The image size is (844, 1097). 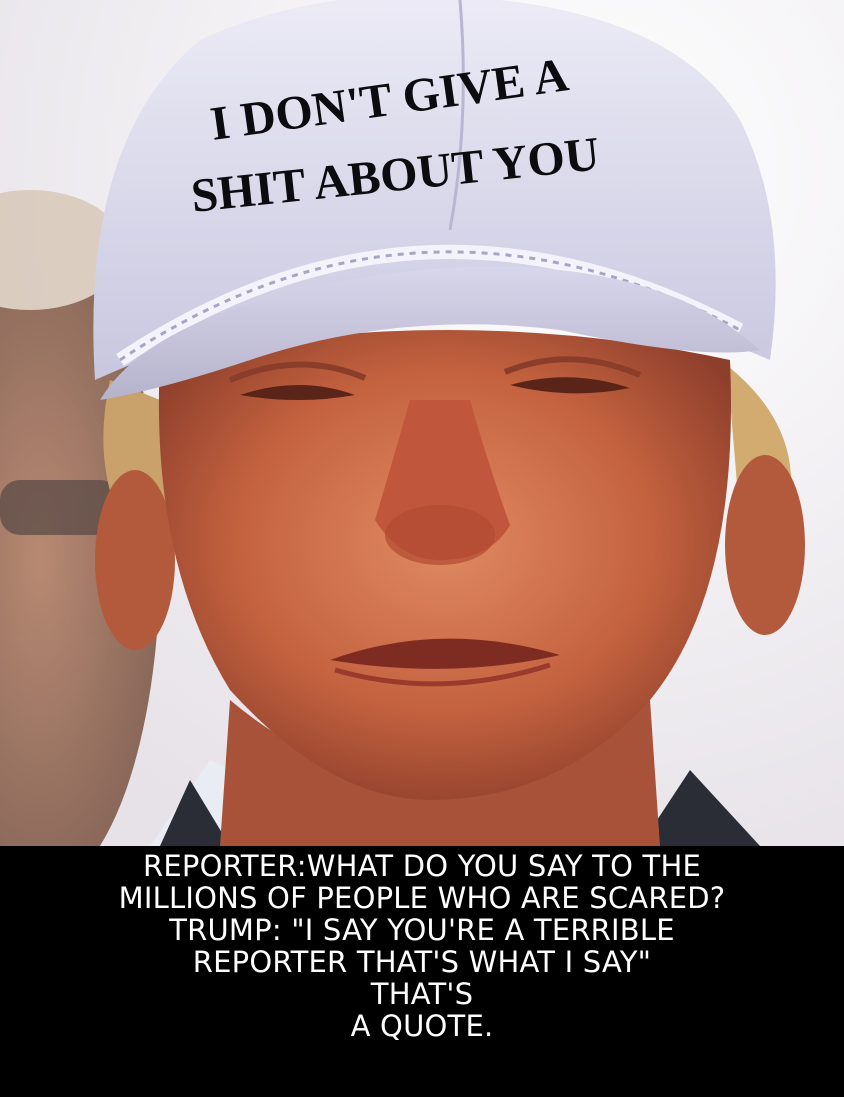 I want to click on left-ear, so click(x=135, y=560).